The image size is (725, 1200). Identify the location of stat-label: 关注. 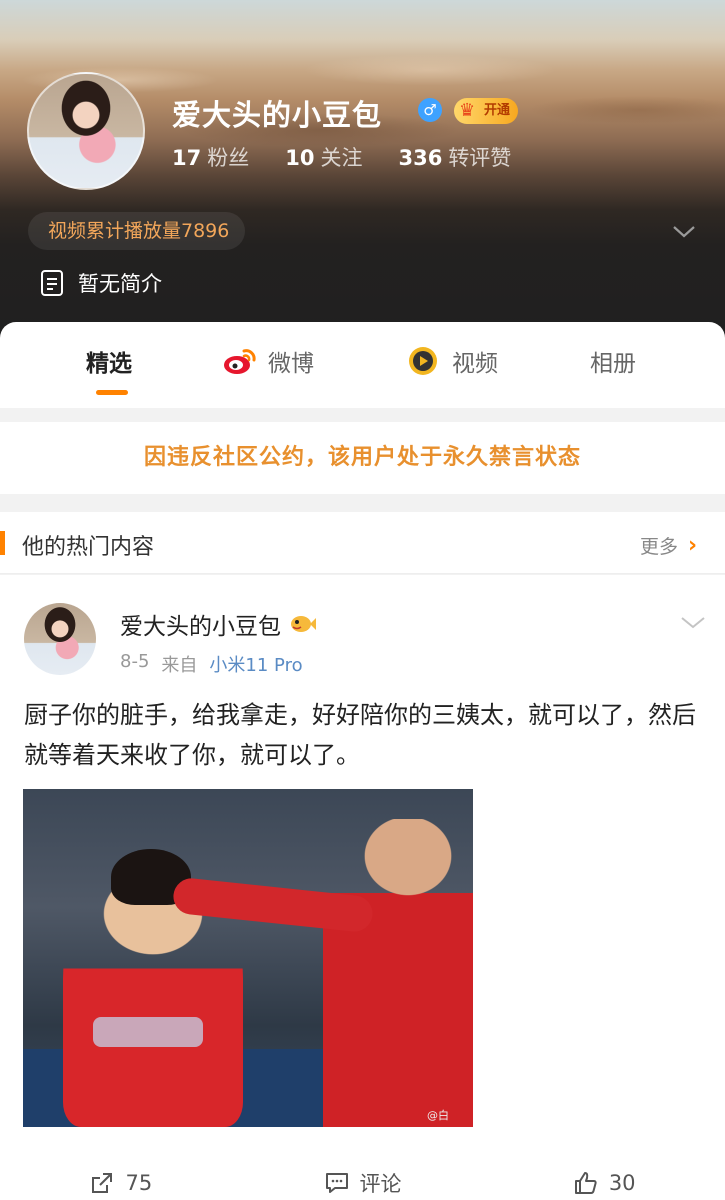
(341, 158).